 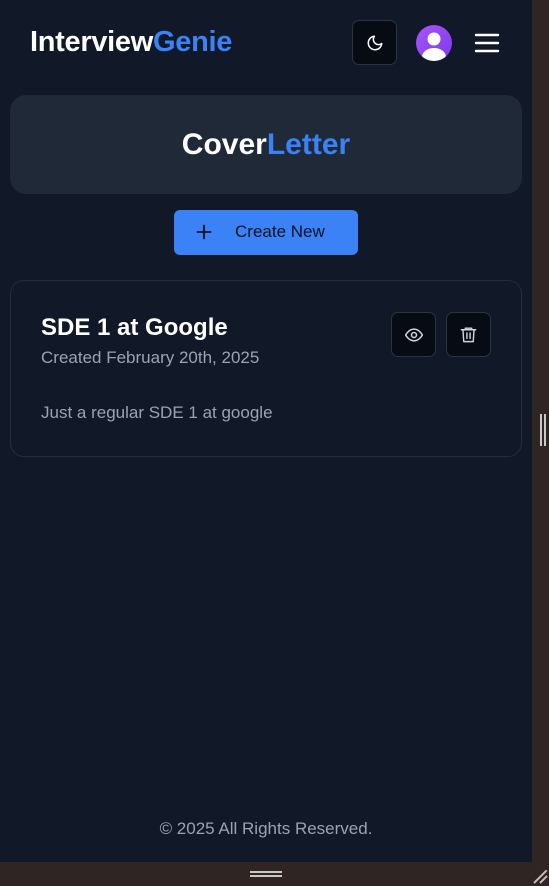 What do you see at coordinates (92, 42) in the screenshot?
I see `logo-primary-text: Interview` at bounding box center [92, 42].